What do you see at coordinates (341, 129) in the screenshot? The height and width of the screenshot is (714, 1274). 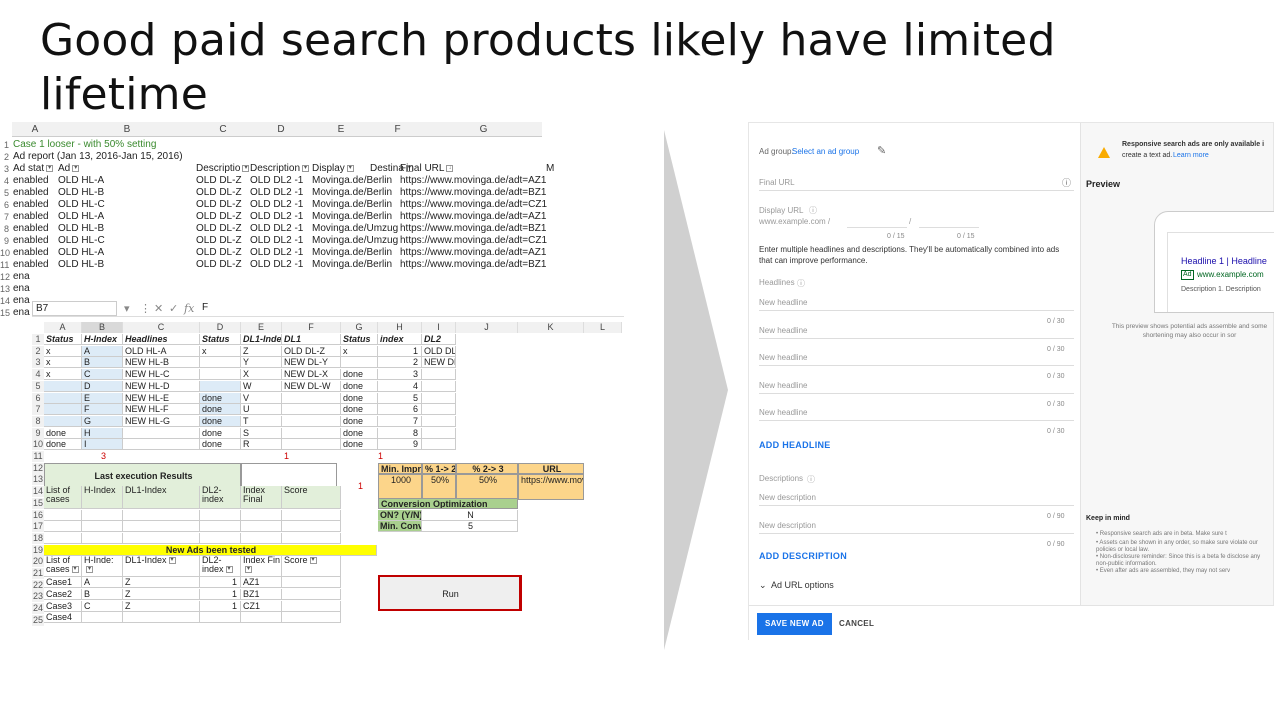 I see `column-header: E` at bounding box center [341, 129].